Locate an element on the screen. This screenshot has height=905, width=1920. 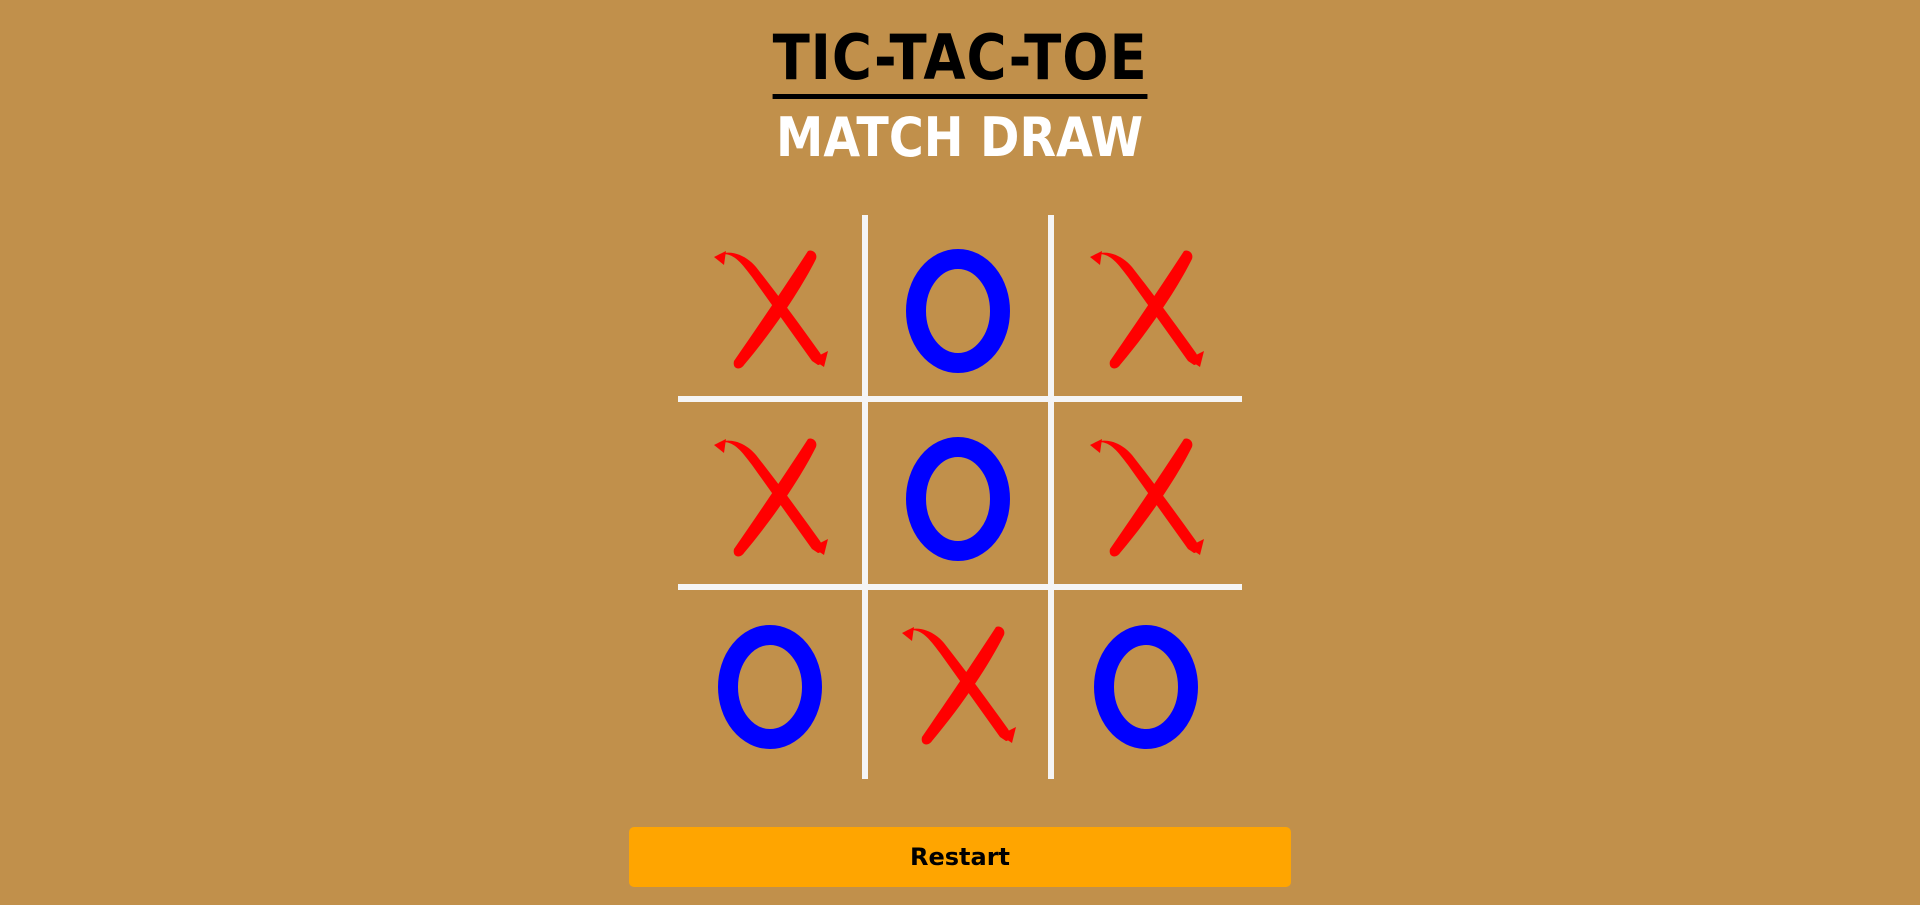
game-status-text: MATCH DRAW is located at coordinates (960, 137).